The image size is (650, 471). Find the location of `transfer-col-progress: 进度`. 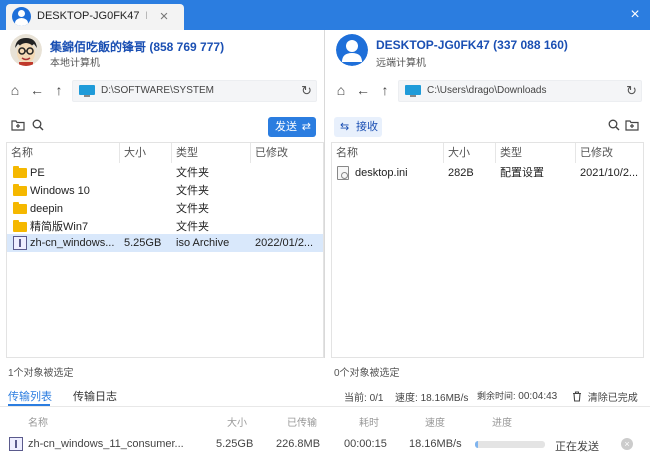

transfer-col-progress: 进度 is located at coordinates (502, 423).